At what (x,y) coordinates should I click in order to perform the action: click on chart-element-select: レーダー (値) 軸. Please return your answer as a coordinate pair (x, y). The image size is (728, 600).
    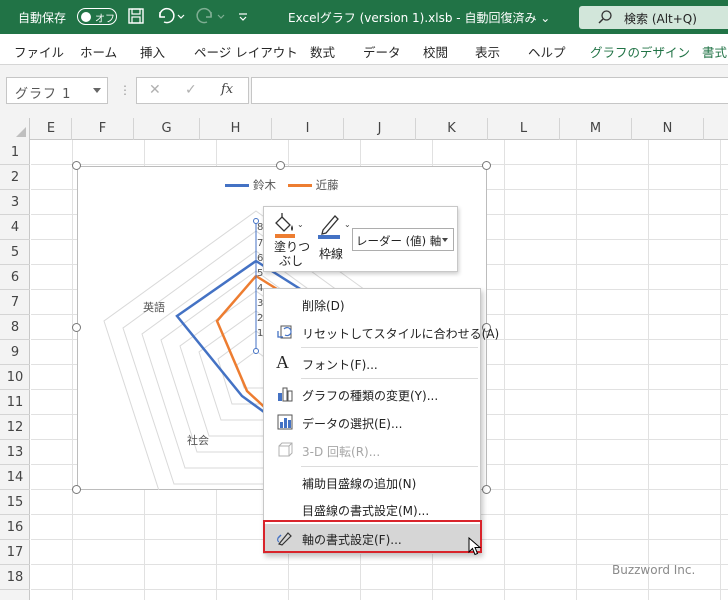
    Looking at the image, I should click on (403, 239).